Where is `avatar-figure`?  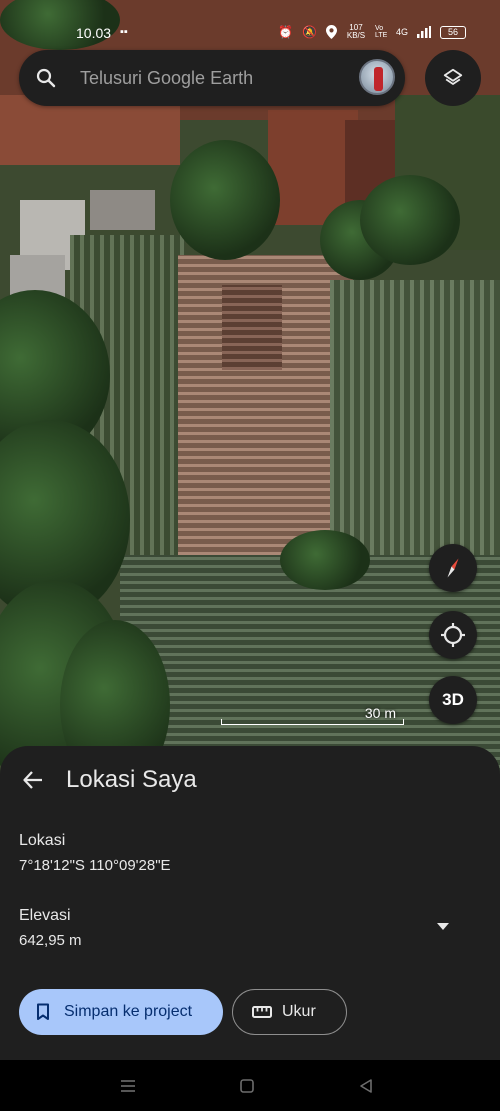
avatar-figure is located at coordinates (378, 79).